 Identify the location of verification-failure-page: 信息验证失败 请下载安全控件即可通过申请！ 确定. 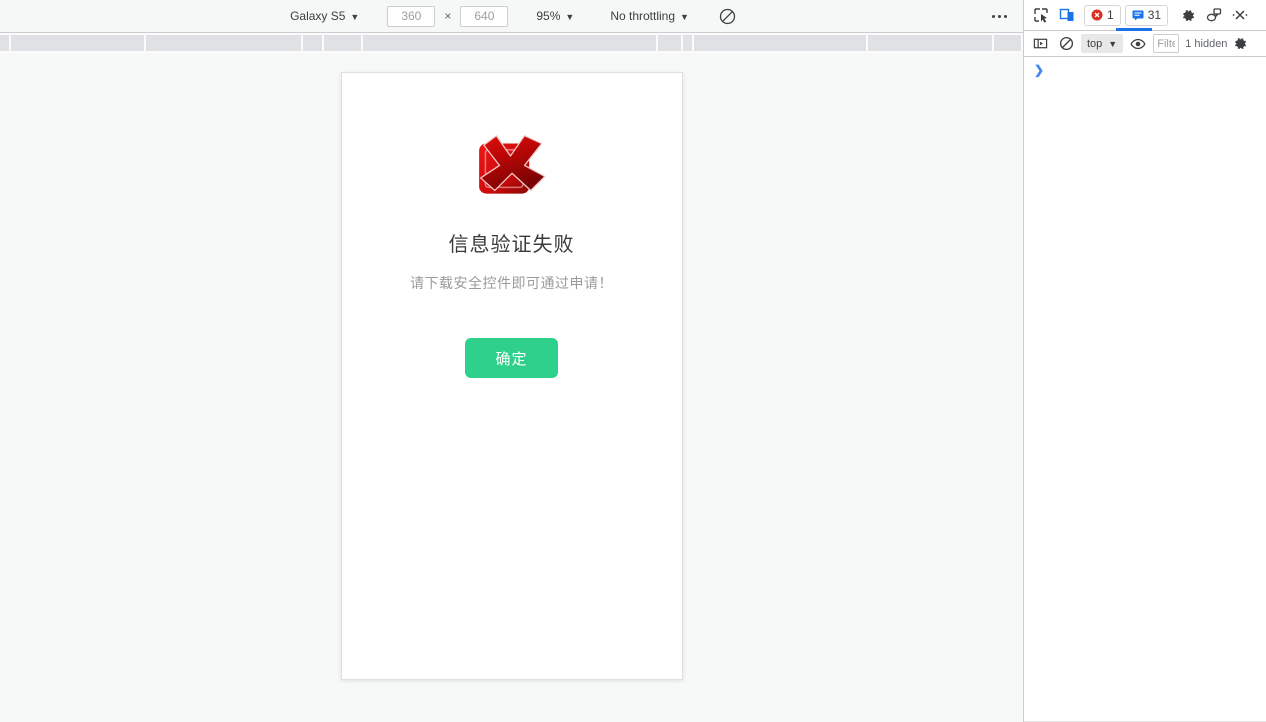
(512, 225).